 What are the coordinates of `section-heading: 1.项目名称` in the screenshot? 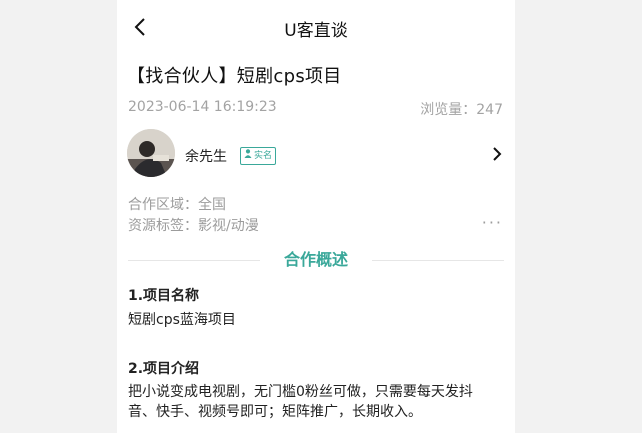 It's located at (164, 296).